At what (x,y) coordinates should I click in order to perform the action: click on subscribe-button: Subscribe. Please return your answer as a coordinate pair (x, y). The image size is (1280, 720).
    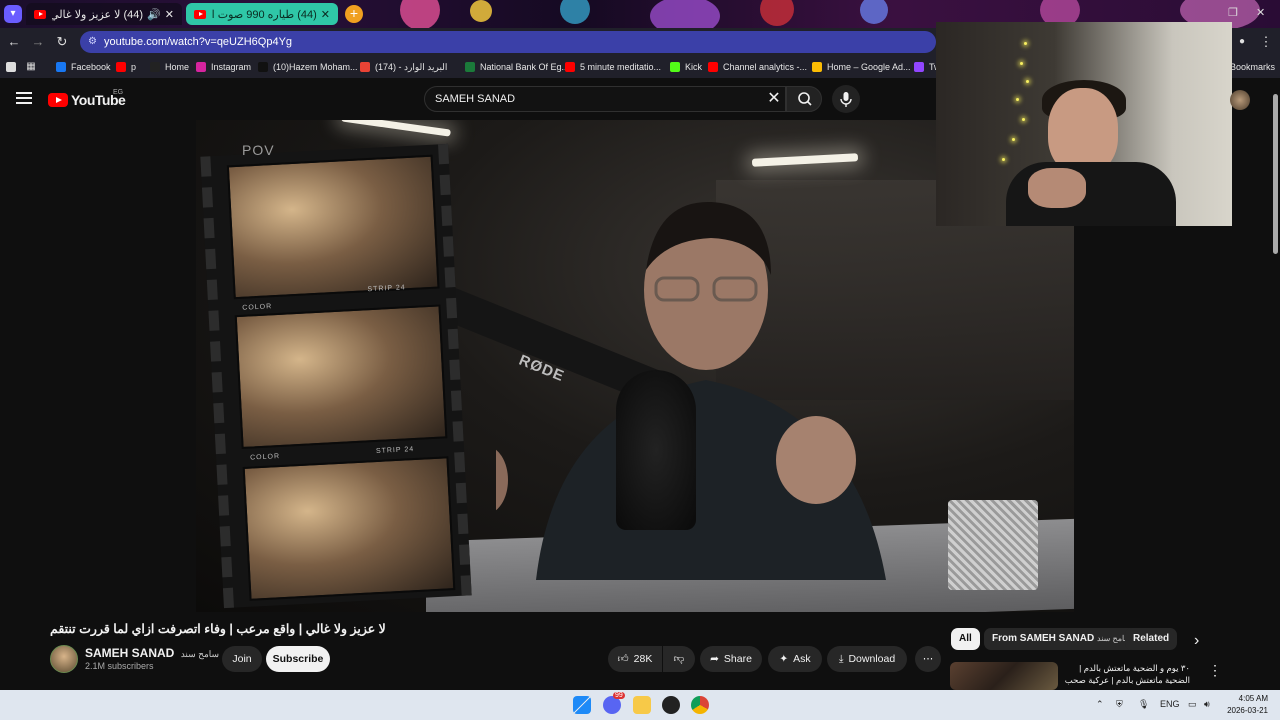
    Looking at the image, I should click on (298, 659).